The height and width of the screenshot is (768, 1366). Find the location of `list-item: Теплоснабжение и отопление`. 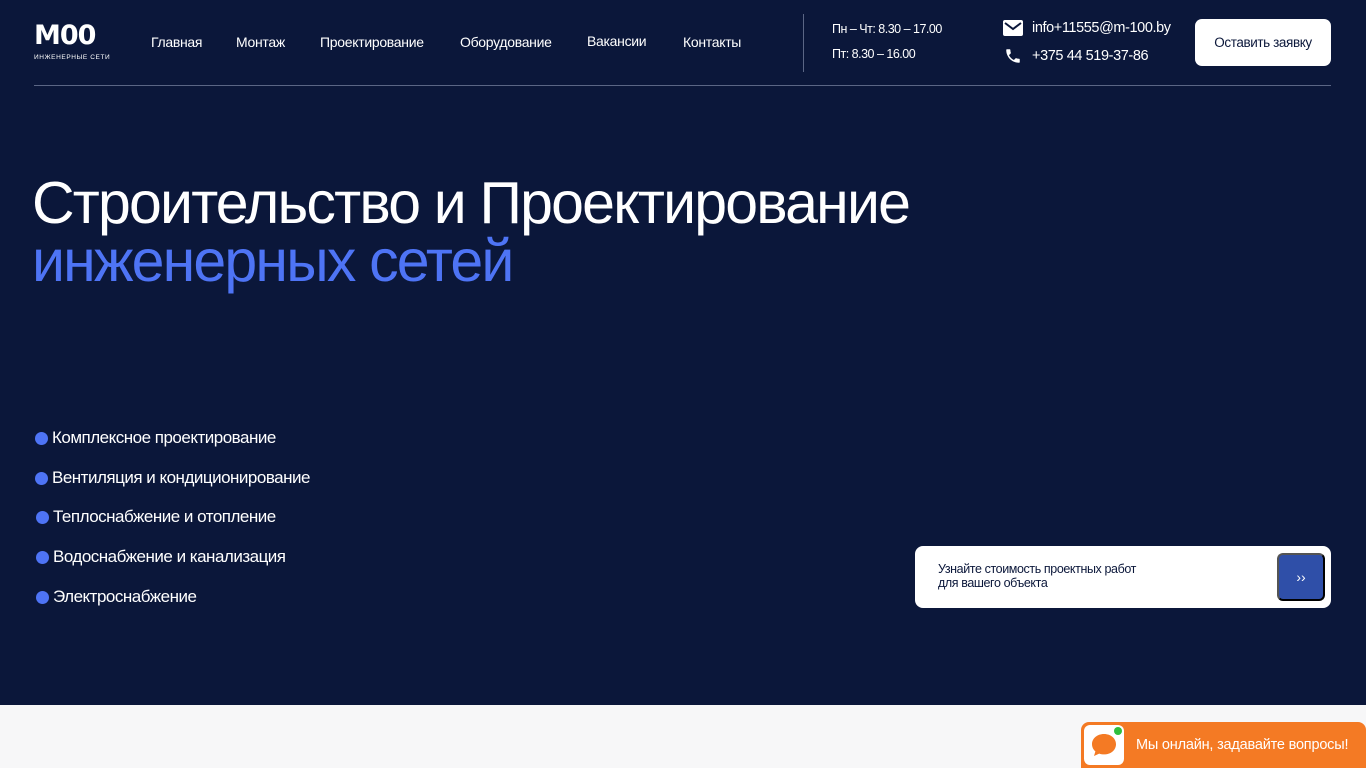

list-item: Теплоснабжение и отопление is located at coordinates (156, 517).